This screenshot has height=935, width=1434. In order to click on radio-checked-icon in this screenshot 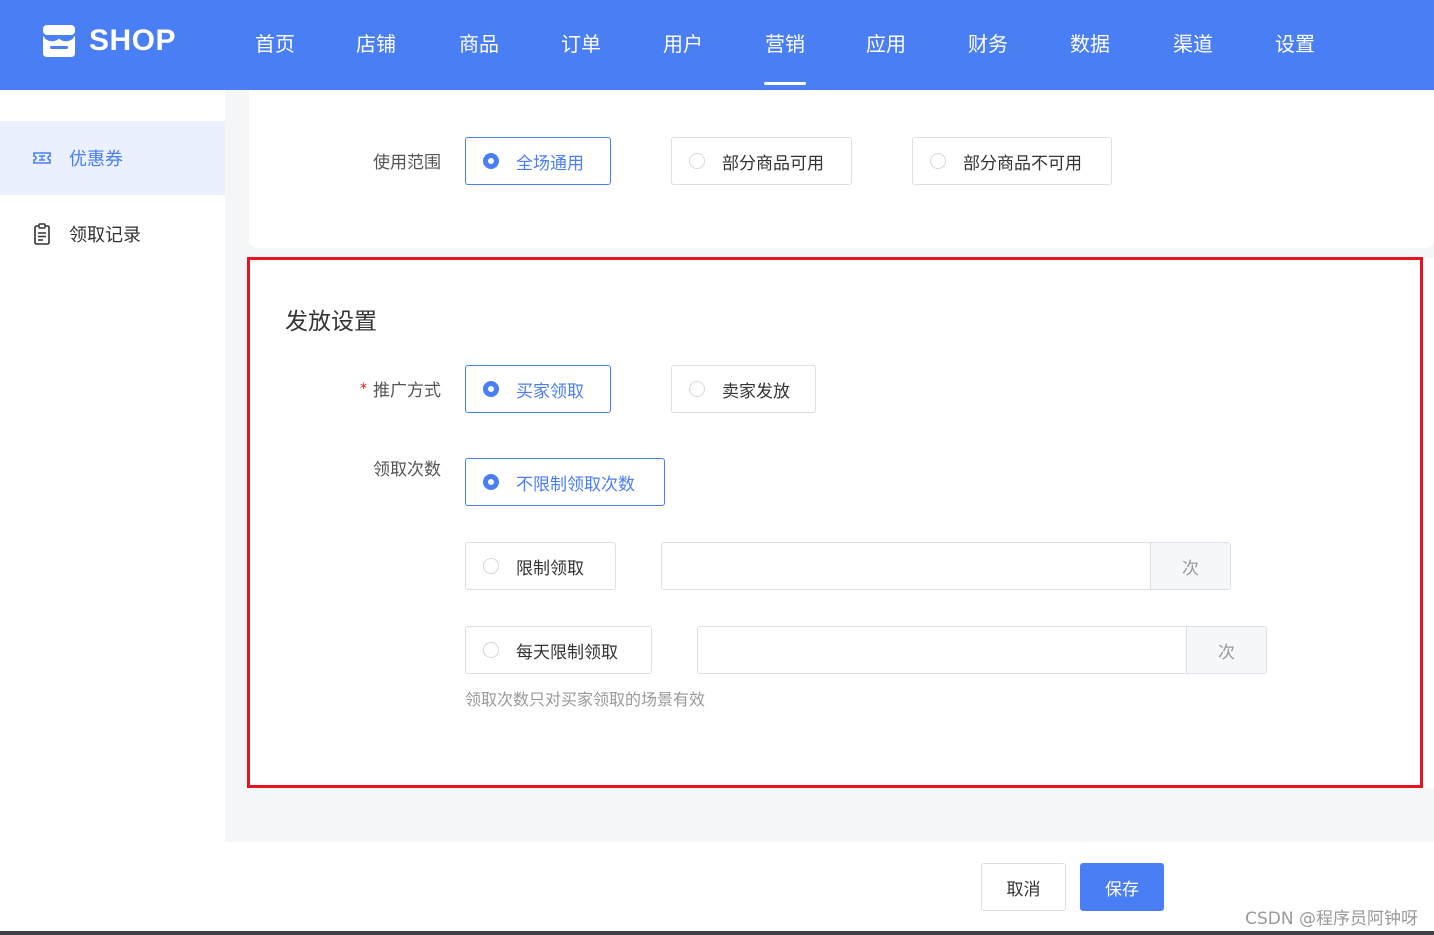, I will do `click(491, 161)`.